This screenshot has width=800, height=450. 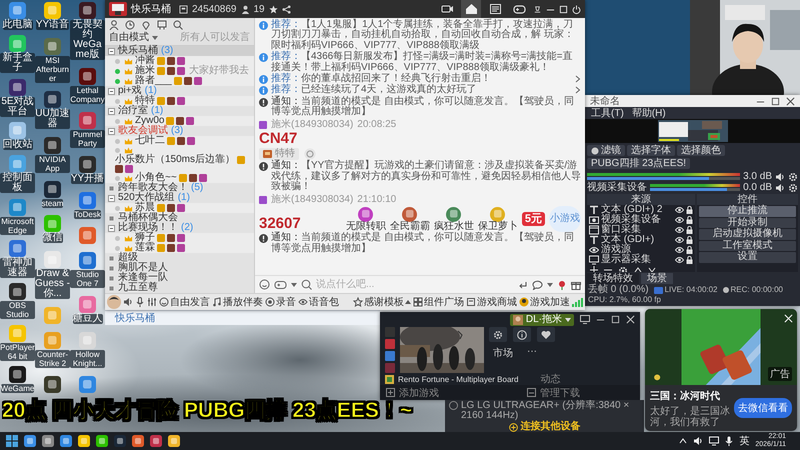 What do you see at coordinates (714, 441) in the screenshot?
I see `network-icon` at bounding box center [714, 441].